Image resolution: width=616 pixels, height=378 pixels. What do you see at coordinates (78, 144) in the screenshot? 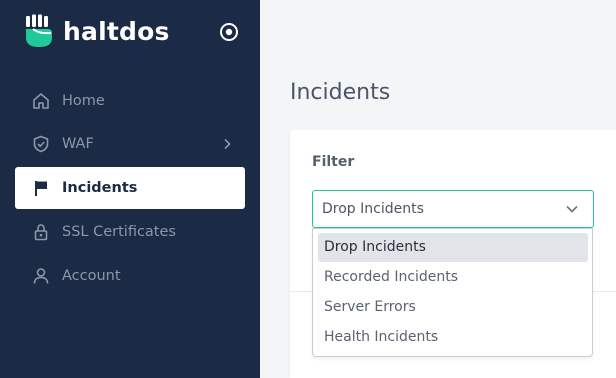
I see `sidebar-item-label: WAF` at bounding box center [78, 144].